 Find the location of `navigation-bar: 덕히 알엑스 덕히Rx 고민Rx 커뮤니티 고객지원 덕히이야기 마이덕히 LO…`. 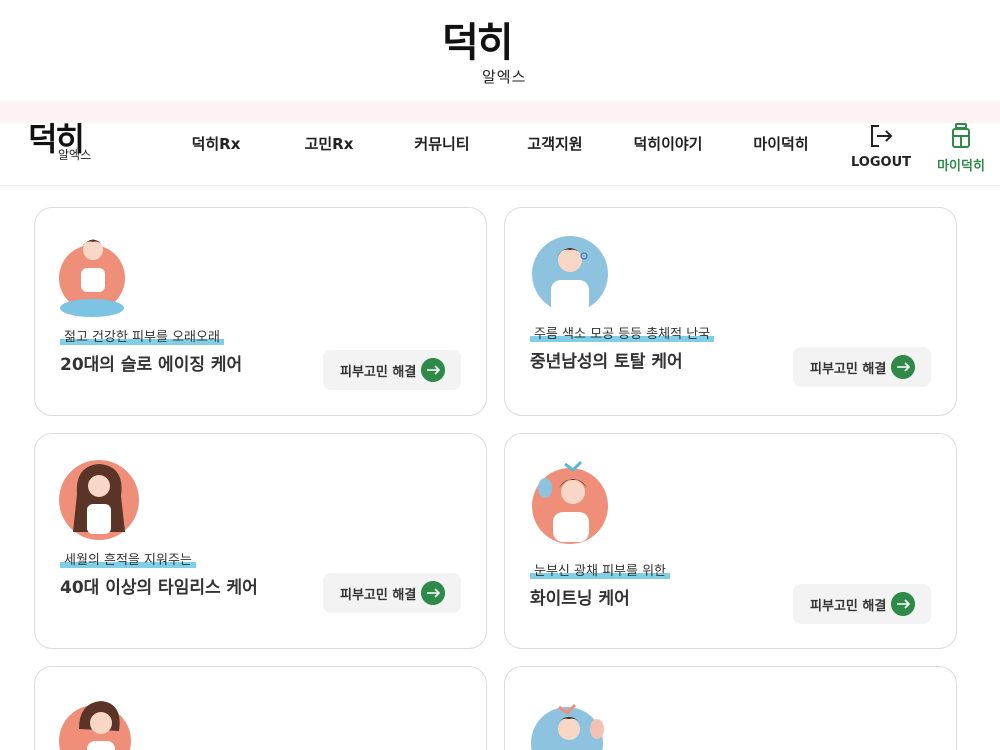

navigation-bar: 덕히 알엑스 덕히Rx 고민Rx 커뮤니티 고객지원 덕히이야기 마이덕히 LO… is located at coordinates (500, 153).